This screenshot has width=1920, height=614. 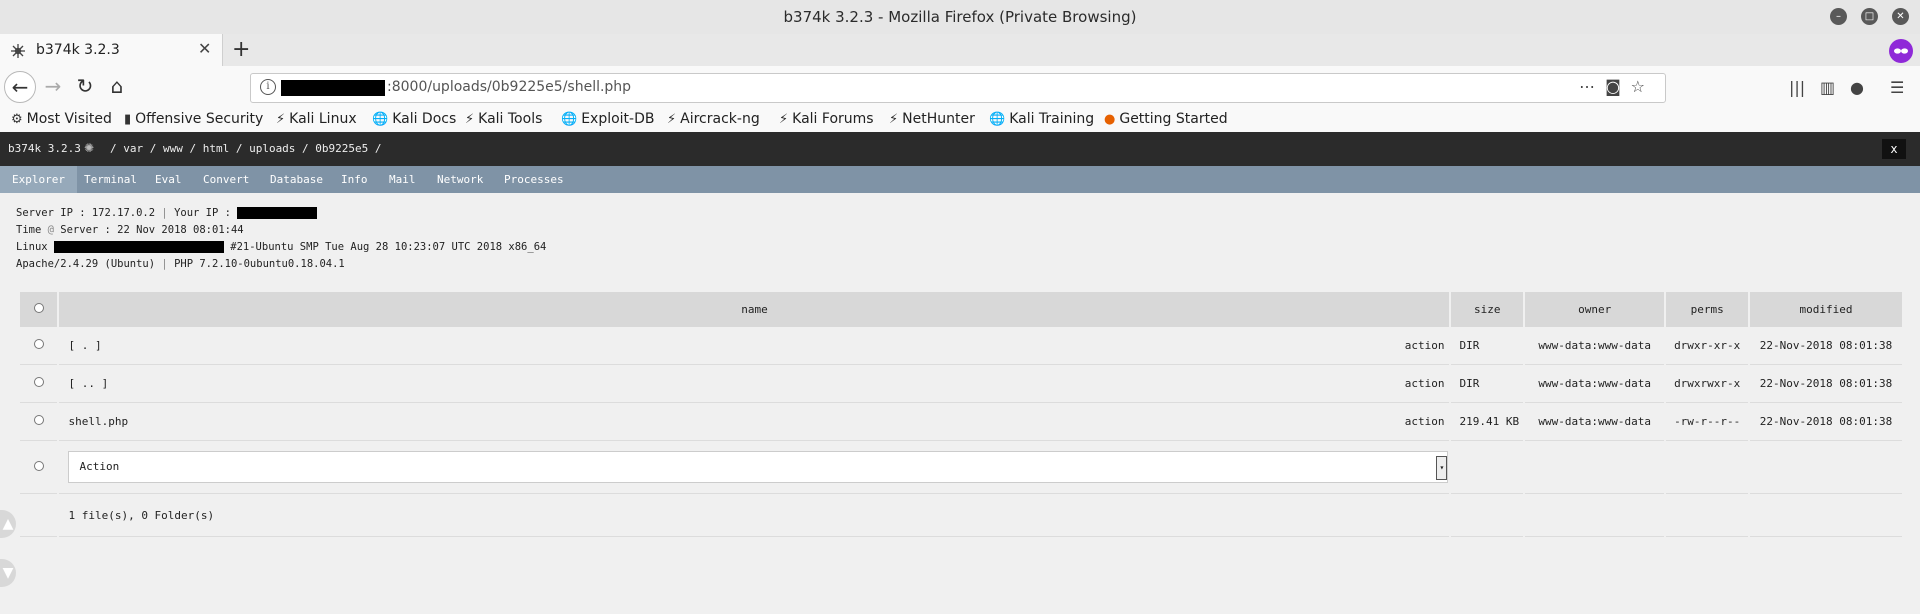 I want to click on bookmark-kali-training: 🌐 Kali Training, so click(x=1041, y=119).